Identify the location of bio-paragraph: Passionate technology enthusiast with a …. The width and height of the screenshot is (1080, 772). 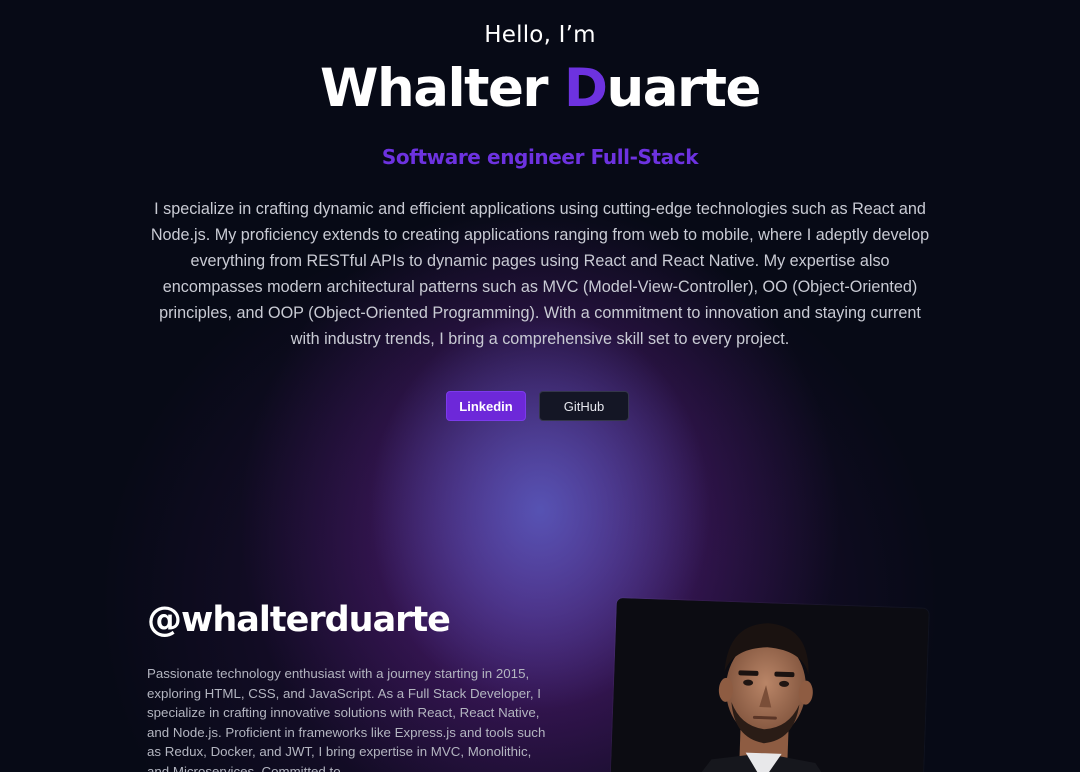
(346, 719).